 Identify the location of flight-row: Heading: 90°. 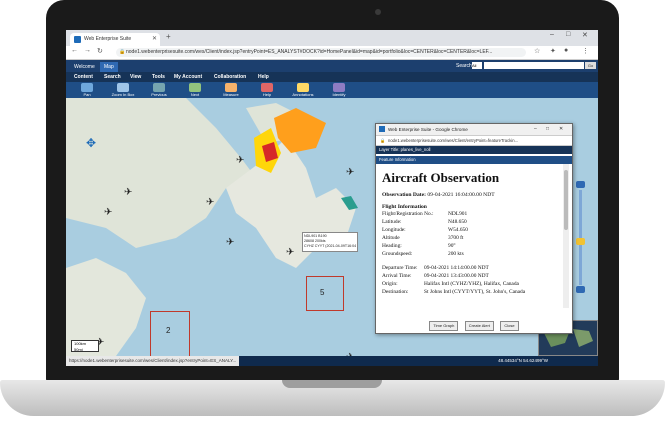
(472, 246).